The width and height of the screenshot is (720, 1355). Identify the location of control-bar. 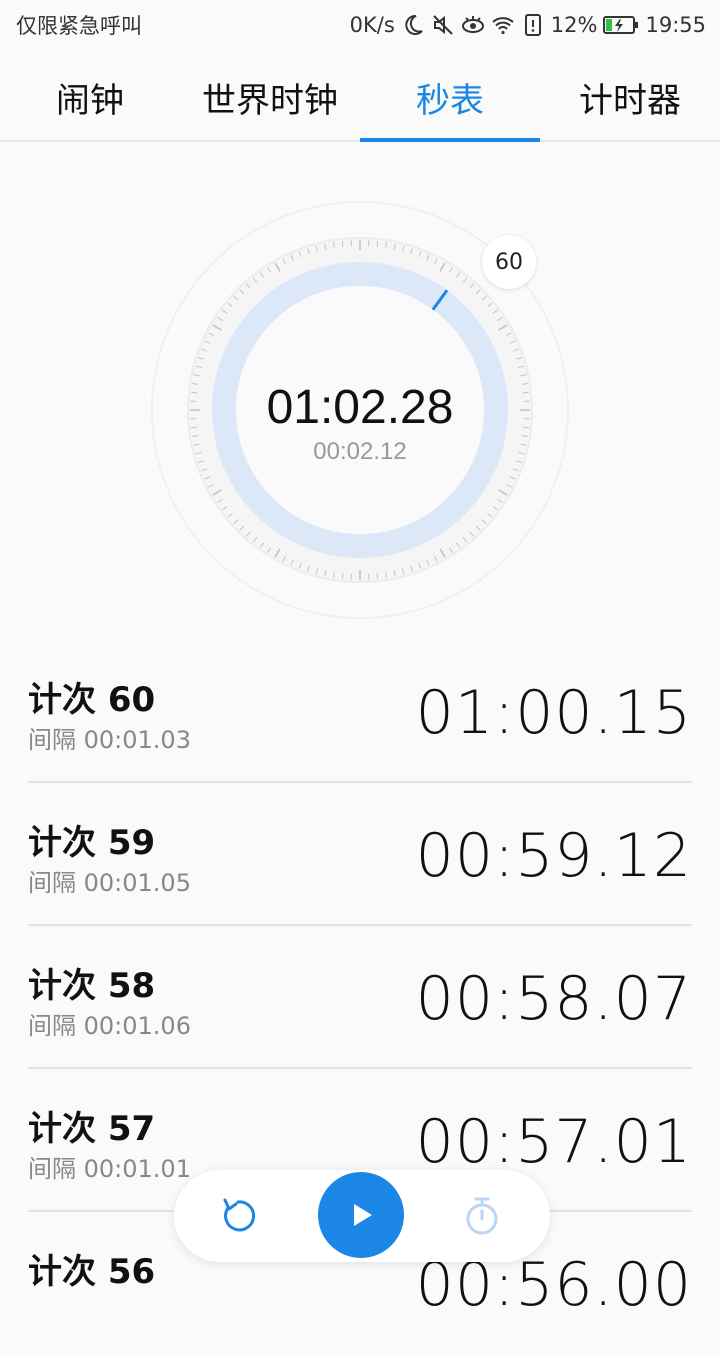
(362, 1216).